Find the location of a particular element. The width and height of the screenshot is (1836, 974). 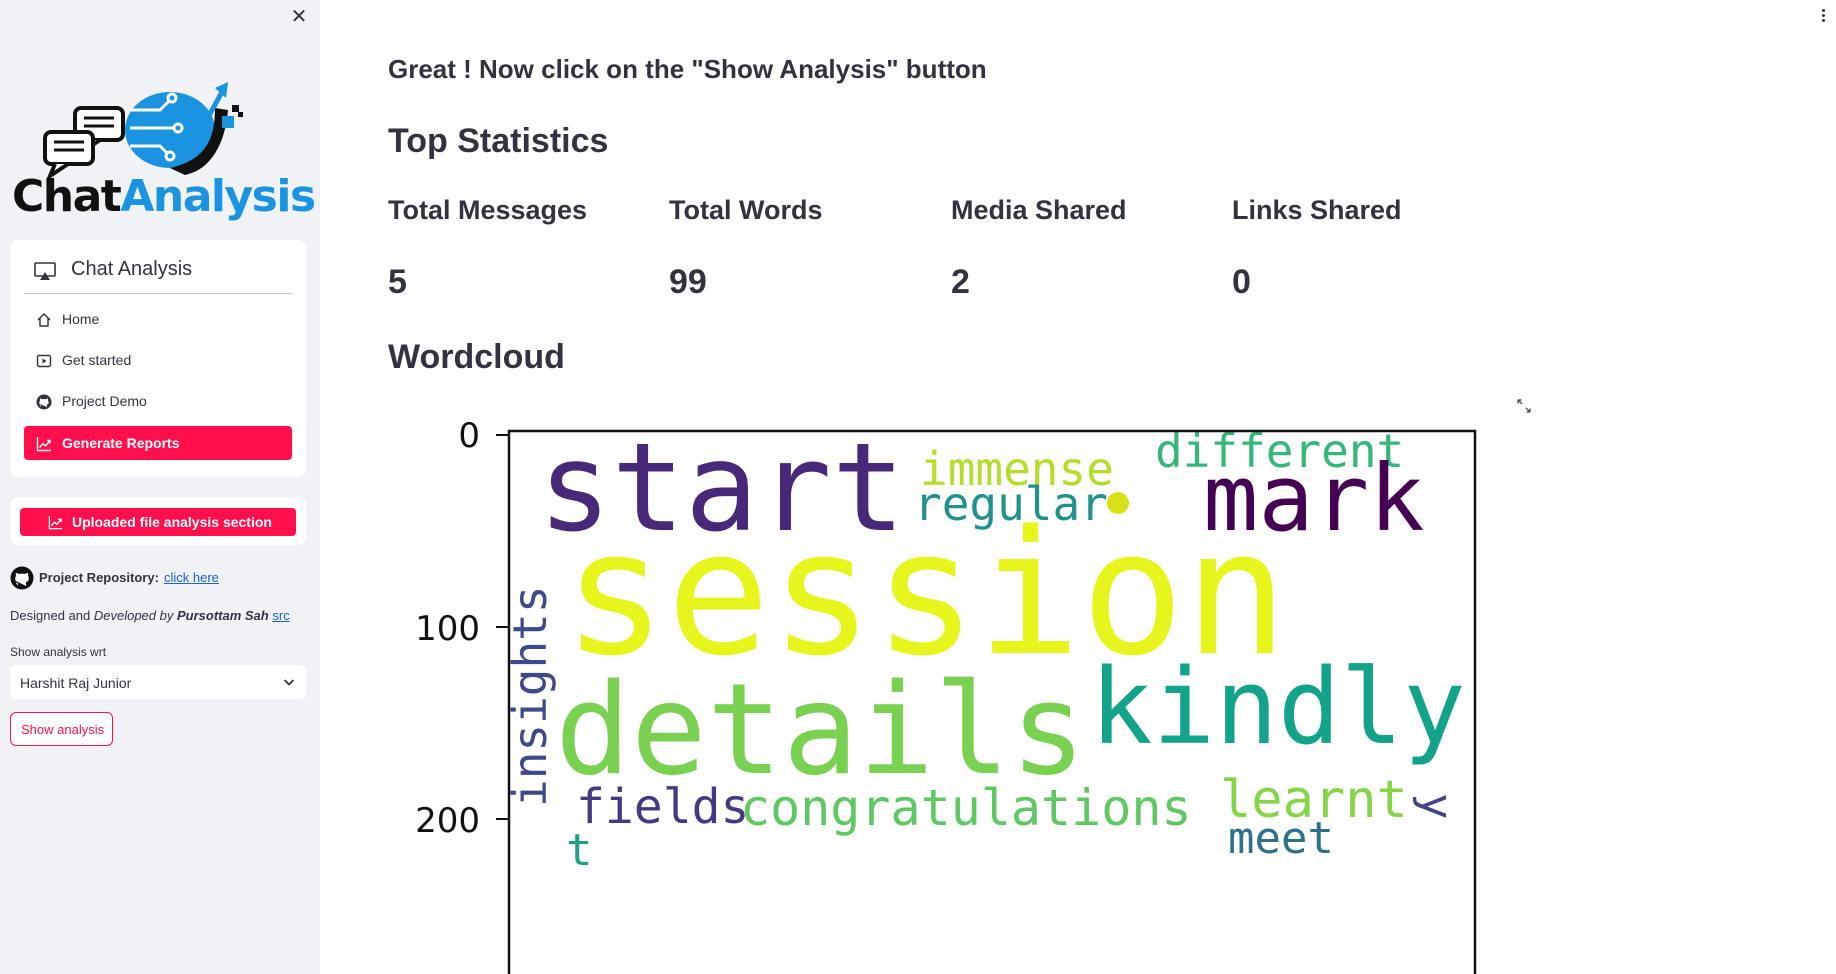

cast-icon is located at coordinates (45, 271).